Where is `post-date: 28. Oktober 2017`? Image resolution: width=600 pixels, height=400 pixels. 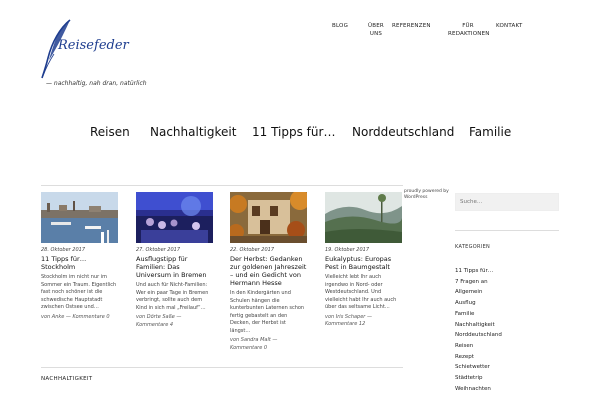
post-date: 28. Oktober 2017 is located at coordinates (63, 250).